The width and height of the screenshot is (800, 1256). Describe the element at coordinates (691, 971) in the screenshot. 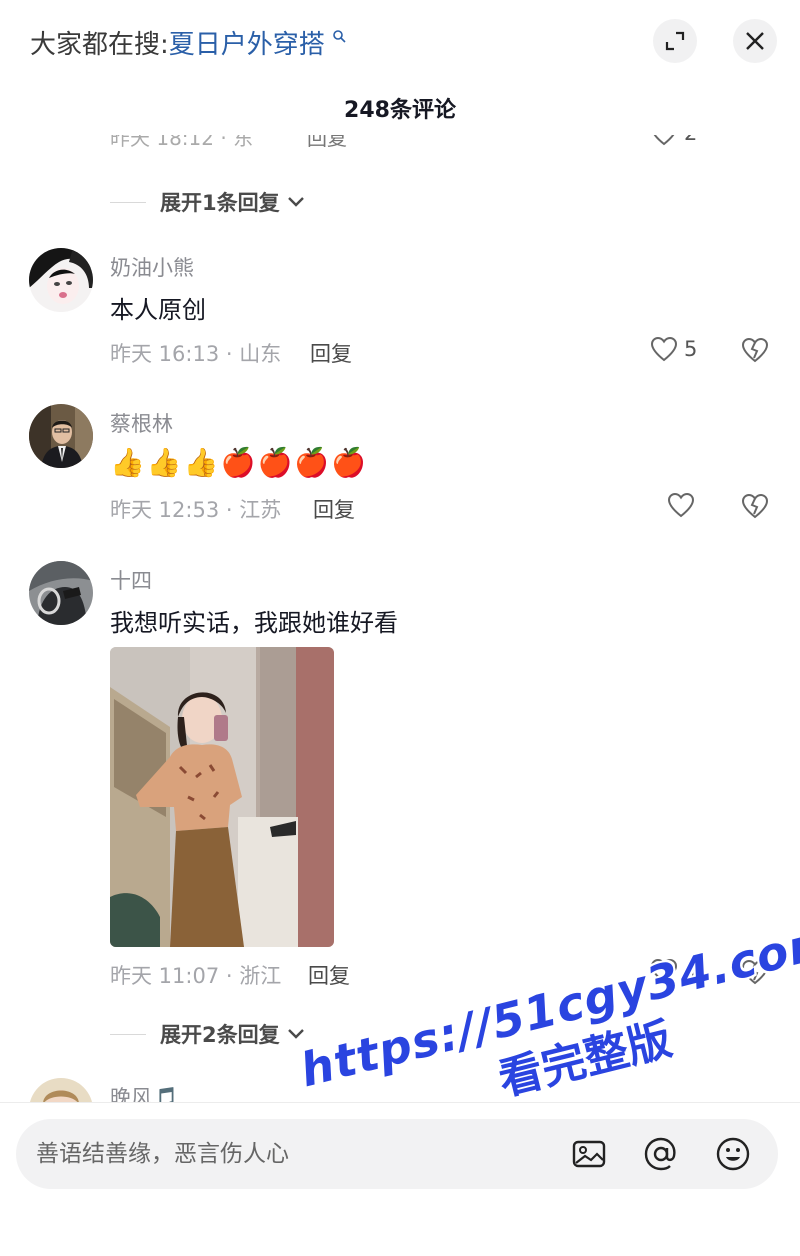

I see `like-count: 4` at that location.